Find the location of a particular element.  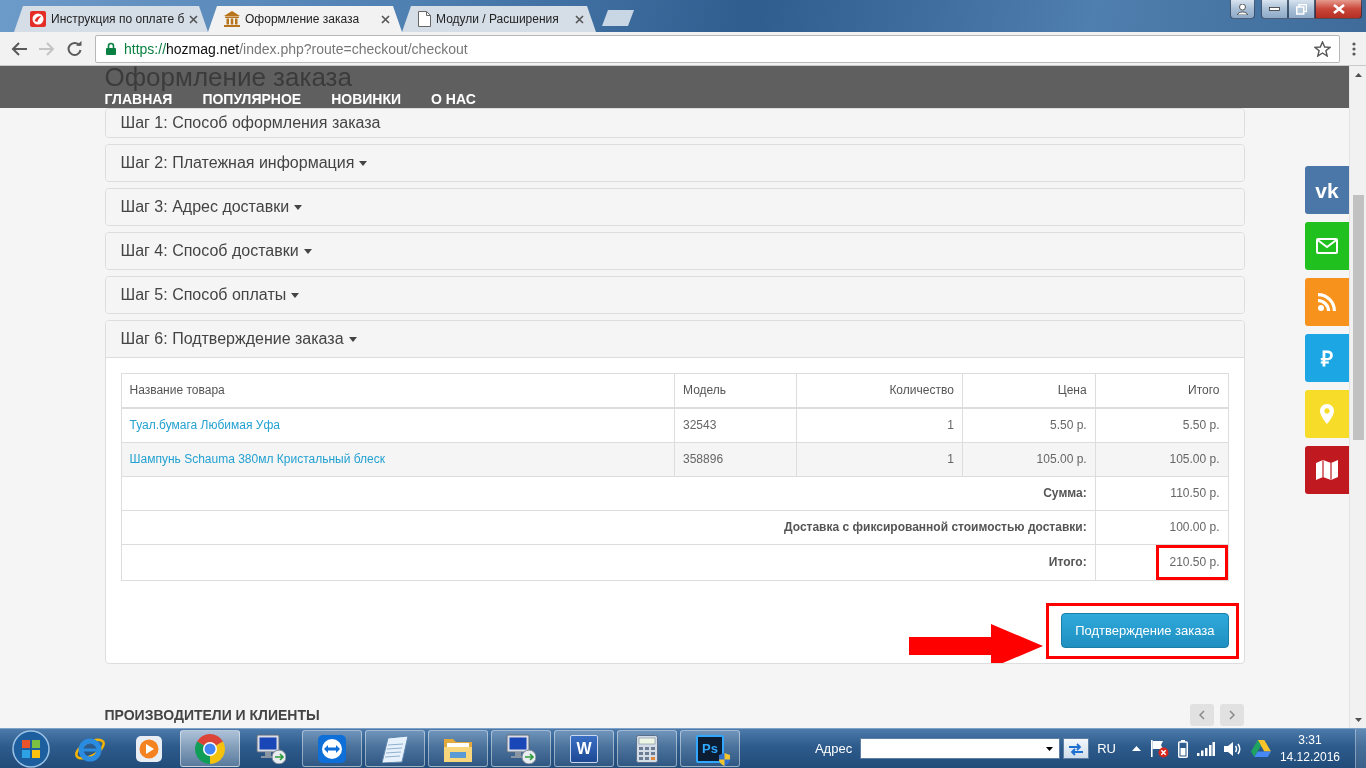

step-heading: Шаг 4: Способ доставки is located at coordinates (674, 251).